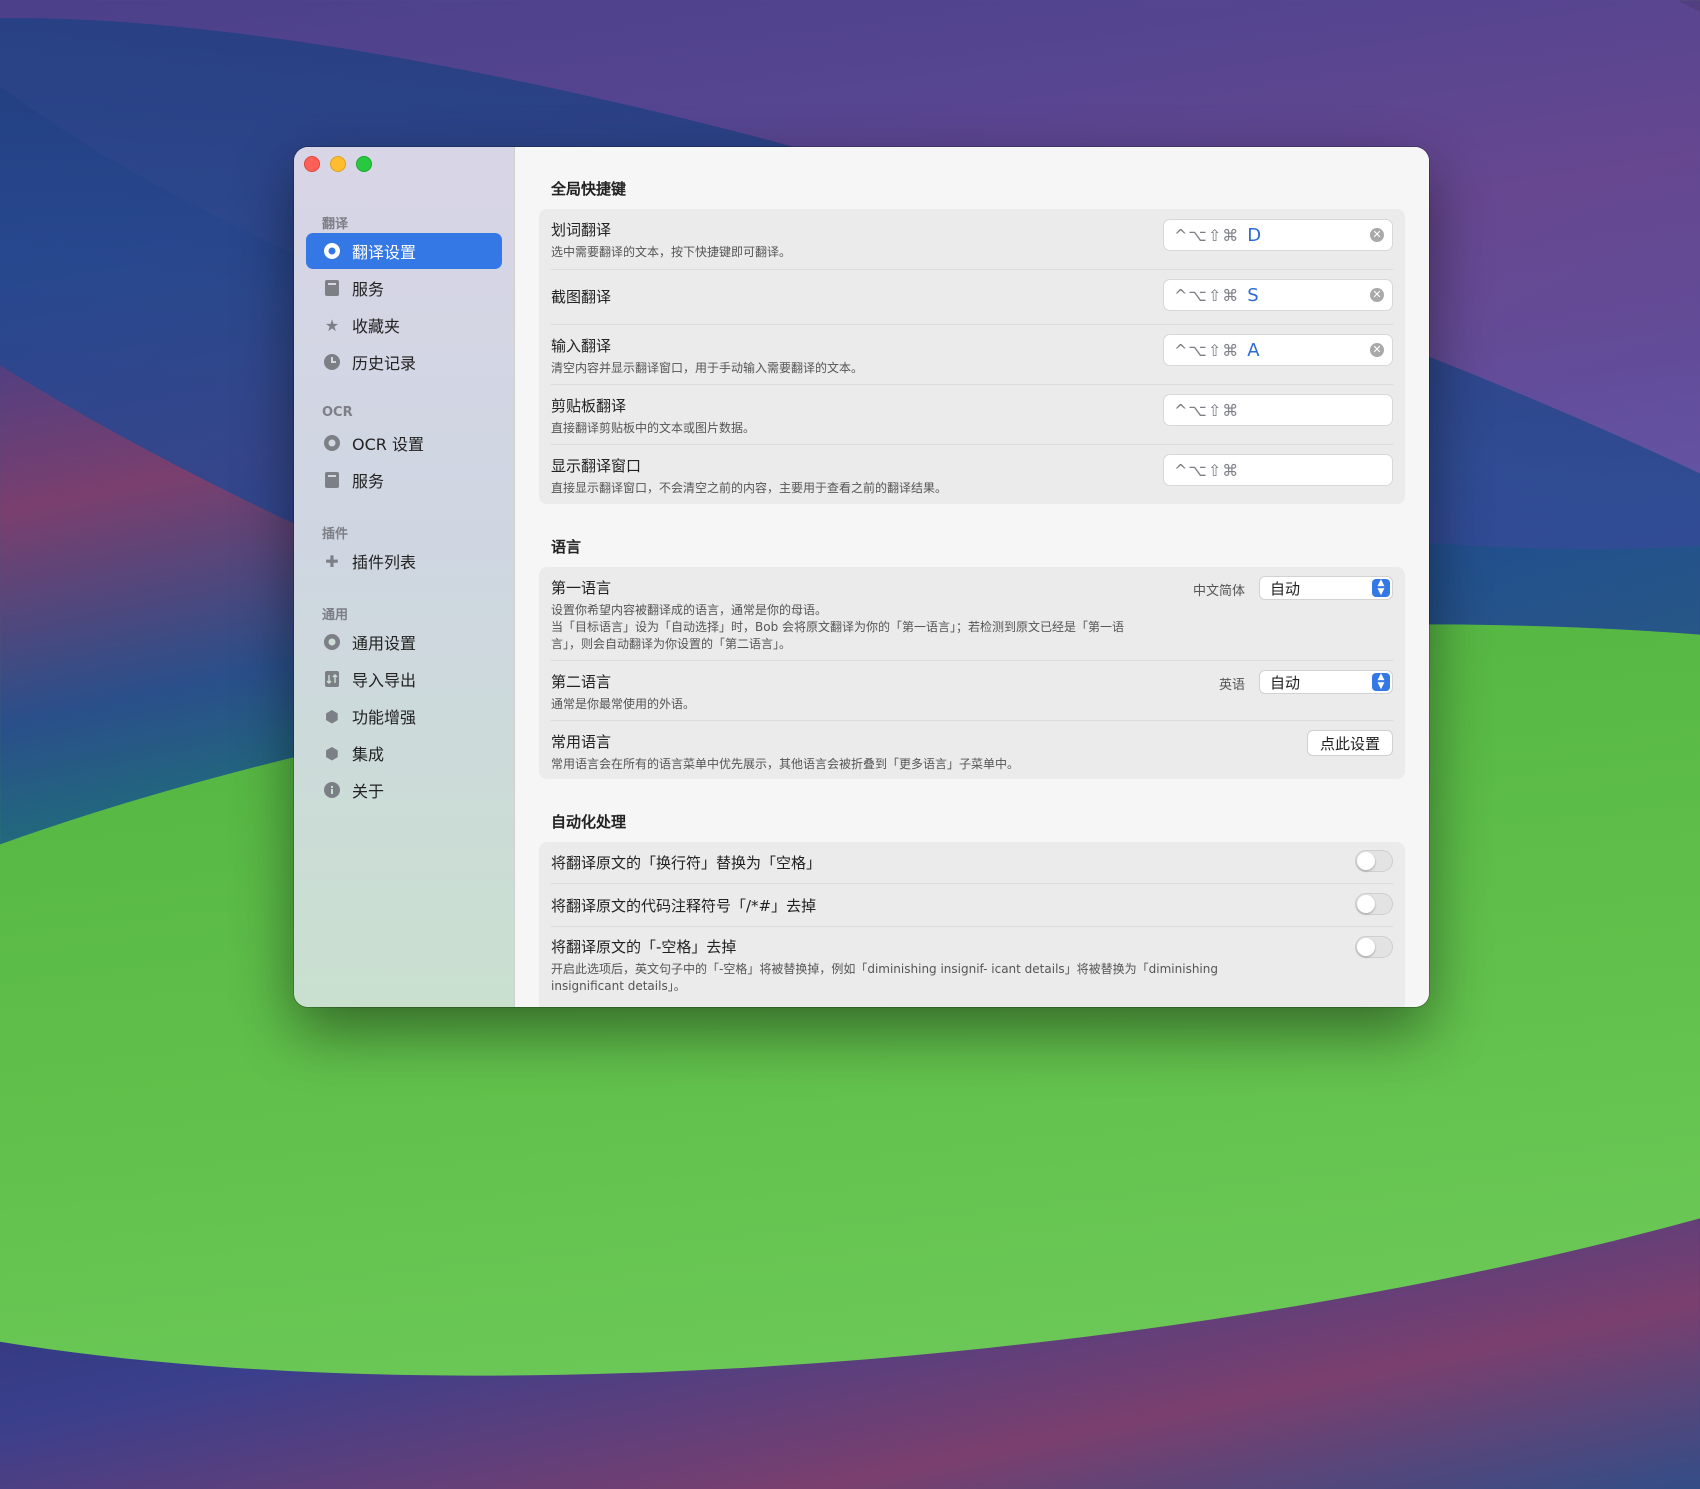  I want to click on sidebar-item-about: 关于, so click(404, 790).